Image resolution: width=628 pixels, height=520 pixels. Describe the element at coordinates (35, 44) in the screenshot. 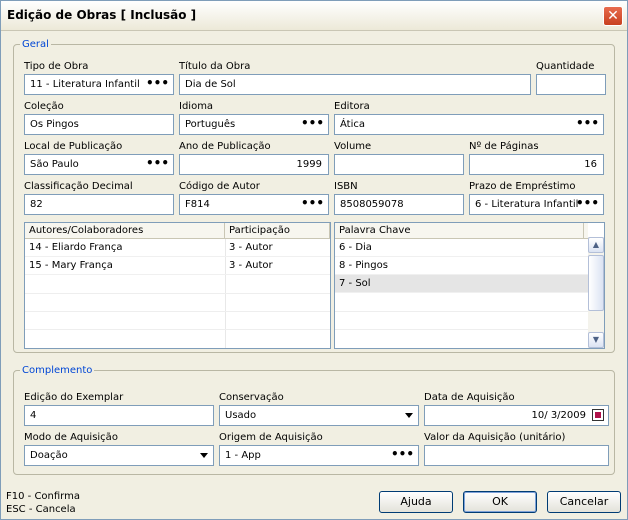

I see `geral-legend: Geral` at that location.